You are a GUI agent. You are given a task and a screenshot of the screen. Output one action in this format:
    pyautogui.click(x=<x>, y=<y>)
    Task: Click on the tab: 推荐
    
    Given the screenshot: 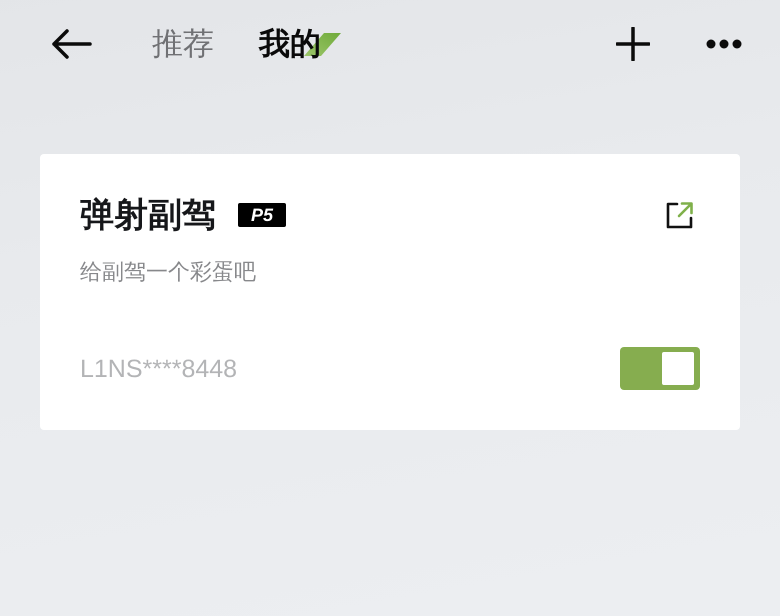 What is the action you would take?
    pyautogui.click(x=183, y=44)
    